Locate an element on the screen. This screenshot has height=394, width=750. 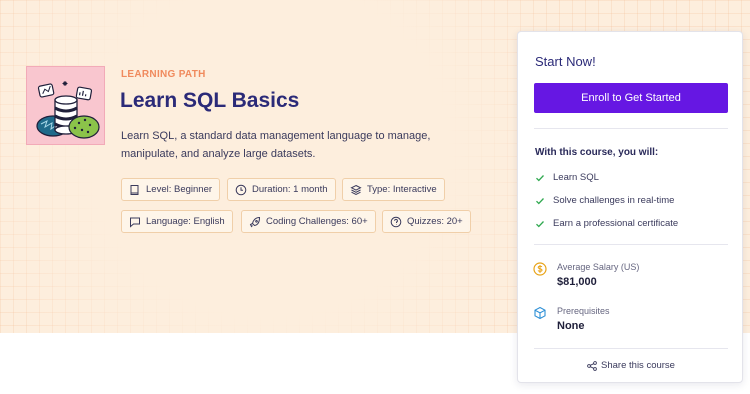
rocket-icon is located at coordinates (255, 221).